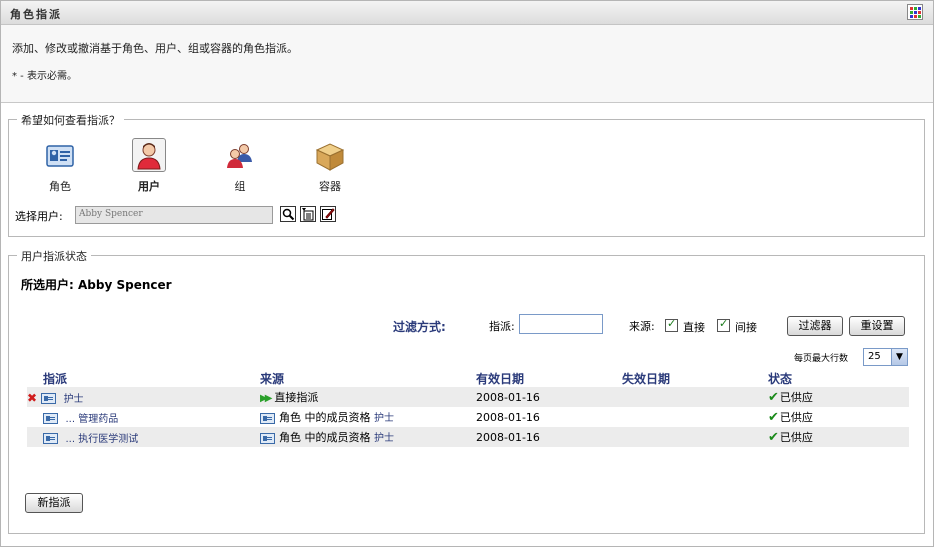 This screenshot has height=547, width=934. I want to click on table-header-row: 指派 来源 有效日期 失效日期 状态, so click(468, 378).